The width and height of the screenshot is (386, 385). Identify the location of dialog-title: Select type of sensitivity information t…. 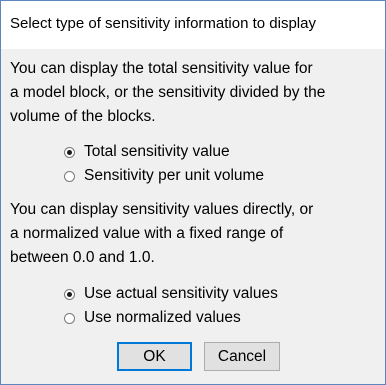
(163, 23).